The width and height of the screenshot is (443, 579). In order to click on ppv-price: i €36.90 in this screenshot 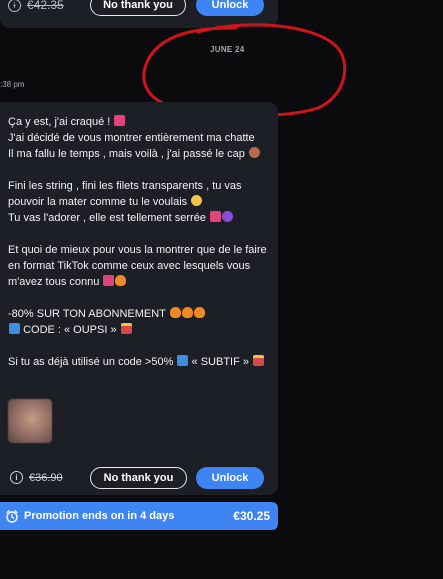, I will do `click(36, 477)`.